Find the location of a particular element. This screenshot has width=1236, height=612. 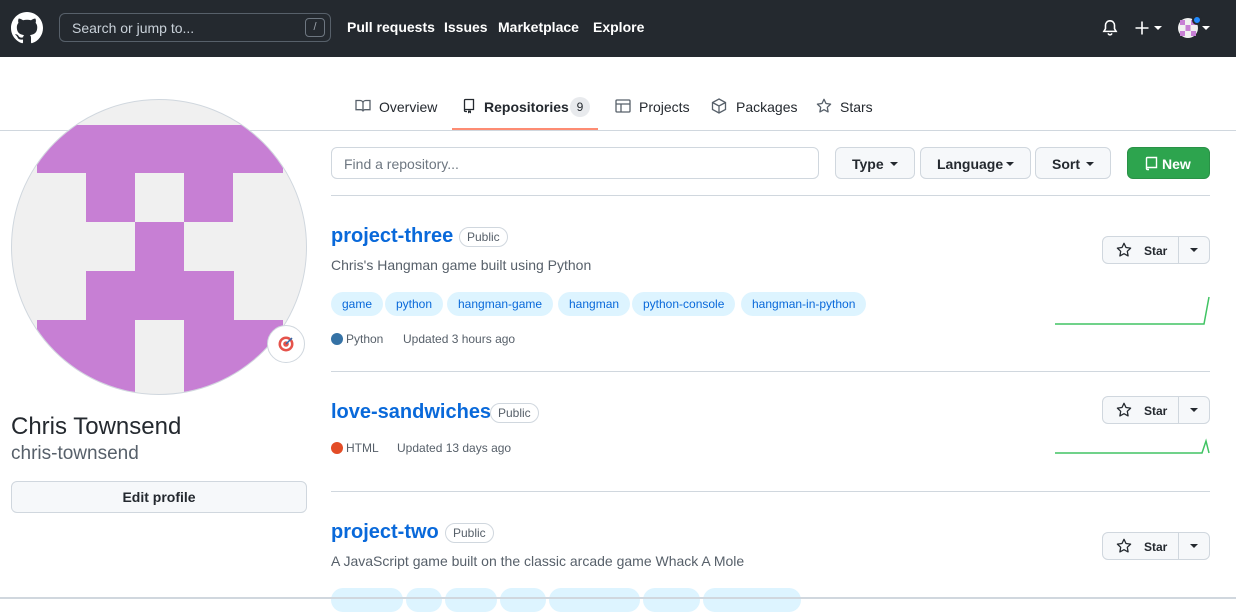

repo-count-badge: 9 is located at coordinates (580, 107).